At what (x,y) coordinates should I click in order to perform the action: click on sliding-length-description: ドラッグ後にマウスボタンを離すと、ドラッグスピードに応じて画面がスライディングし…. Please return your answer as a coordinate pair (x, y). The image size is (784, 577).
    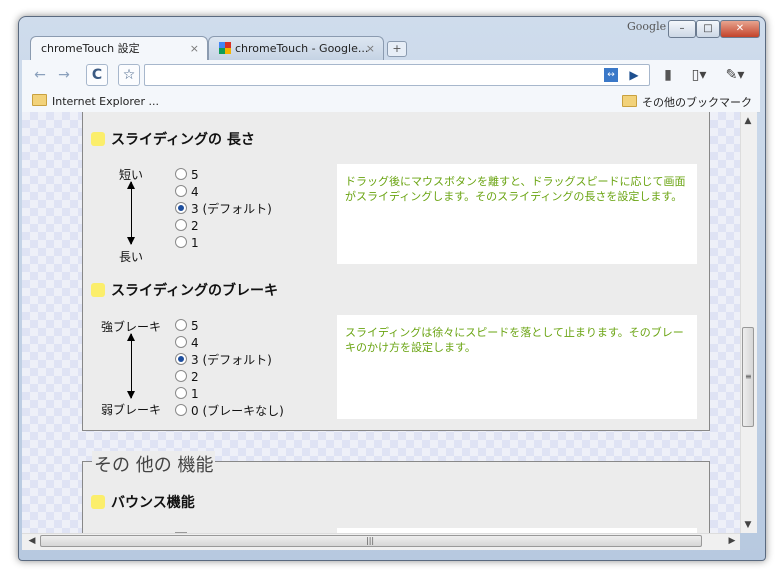
    Looking at the image, I should click on (517, 214).